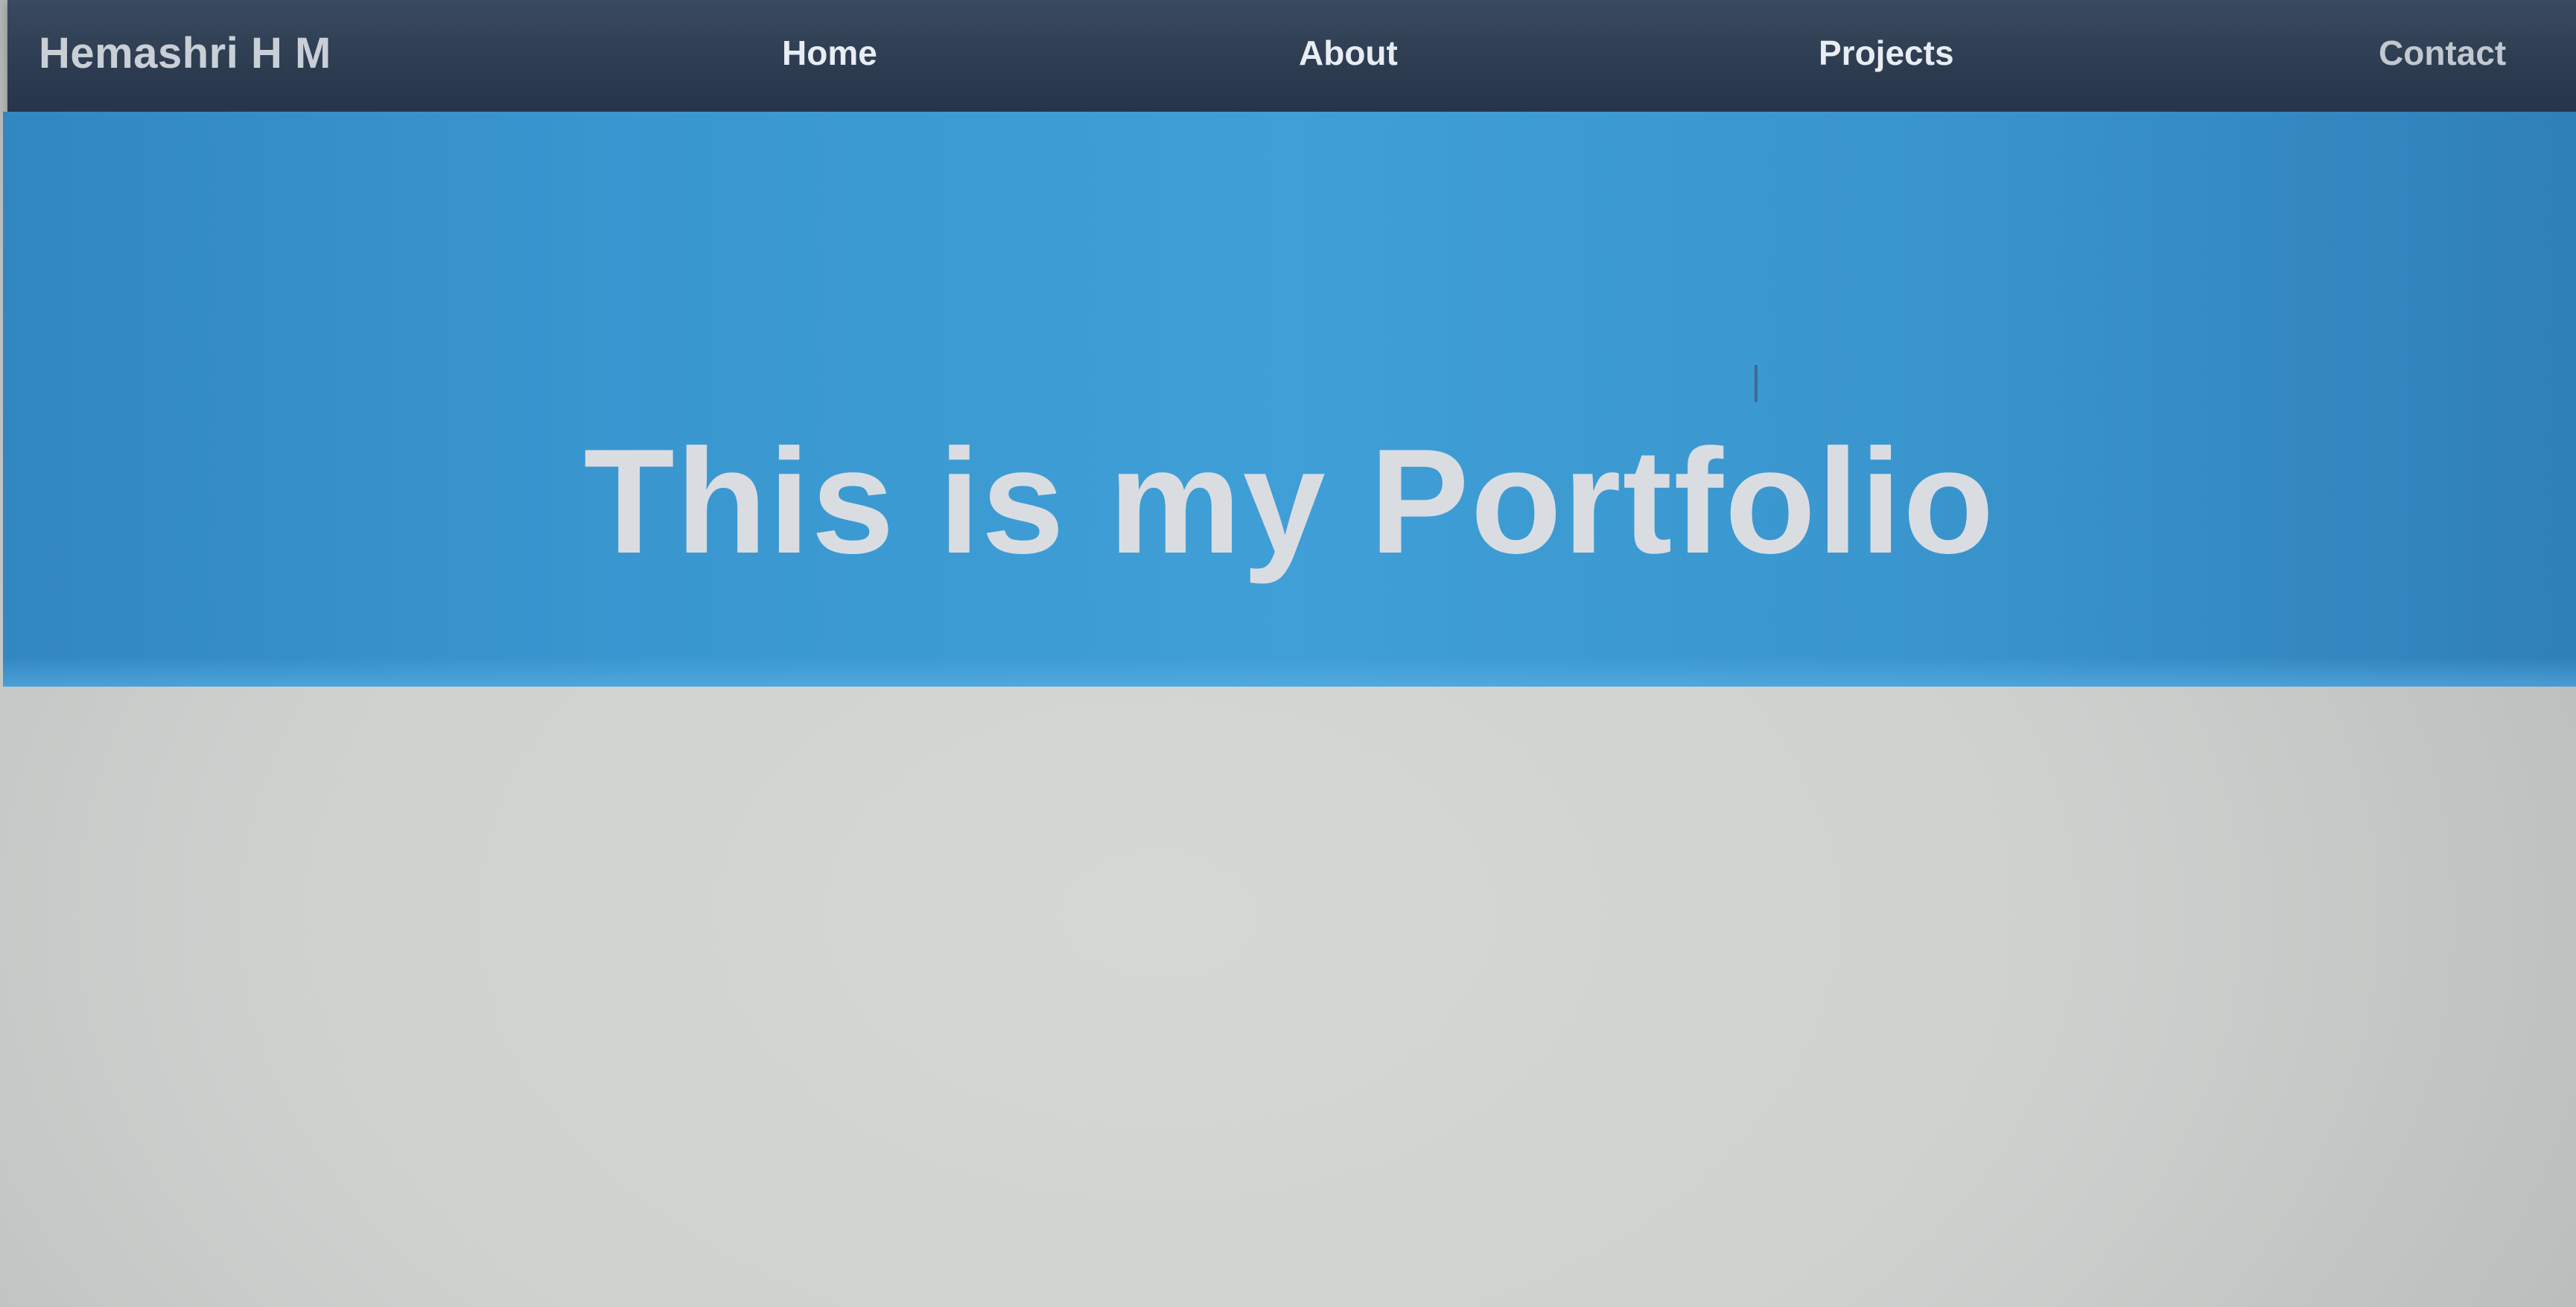 This screenshot has width=2576, height=1307. Describe the element at coordinates (1756, 384) in the screenshot. I see `text-cursor-icon` at that location.